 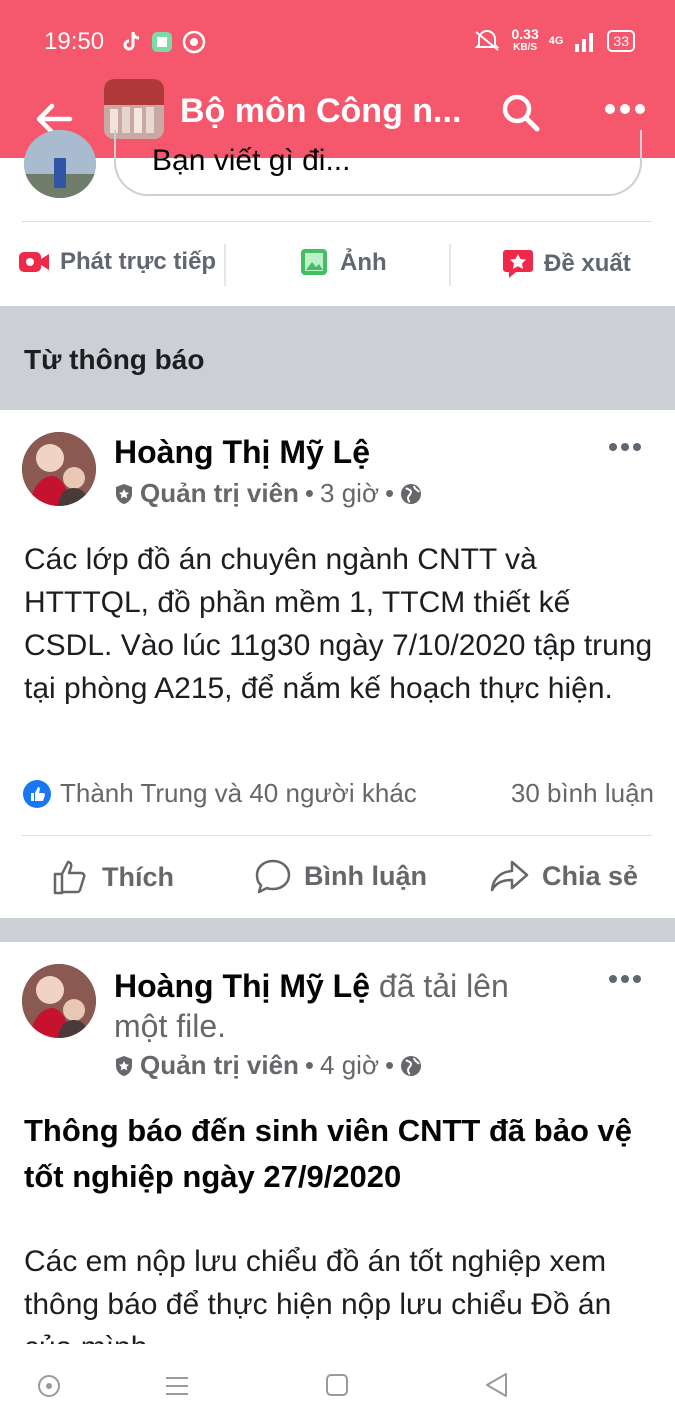 I want to click on system-navigation-bar, so click(x=337, y=1385).